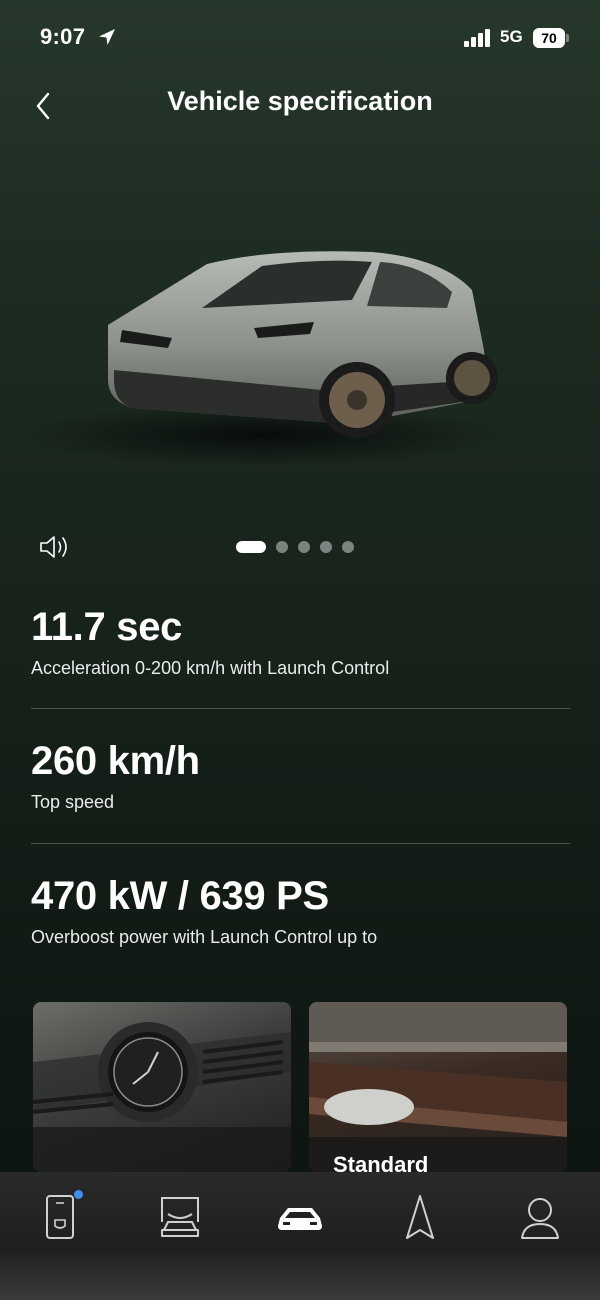 The width and height of the screenshot is (600, 1300). I want to click on interior-image, so click(438, 1087).